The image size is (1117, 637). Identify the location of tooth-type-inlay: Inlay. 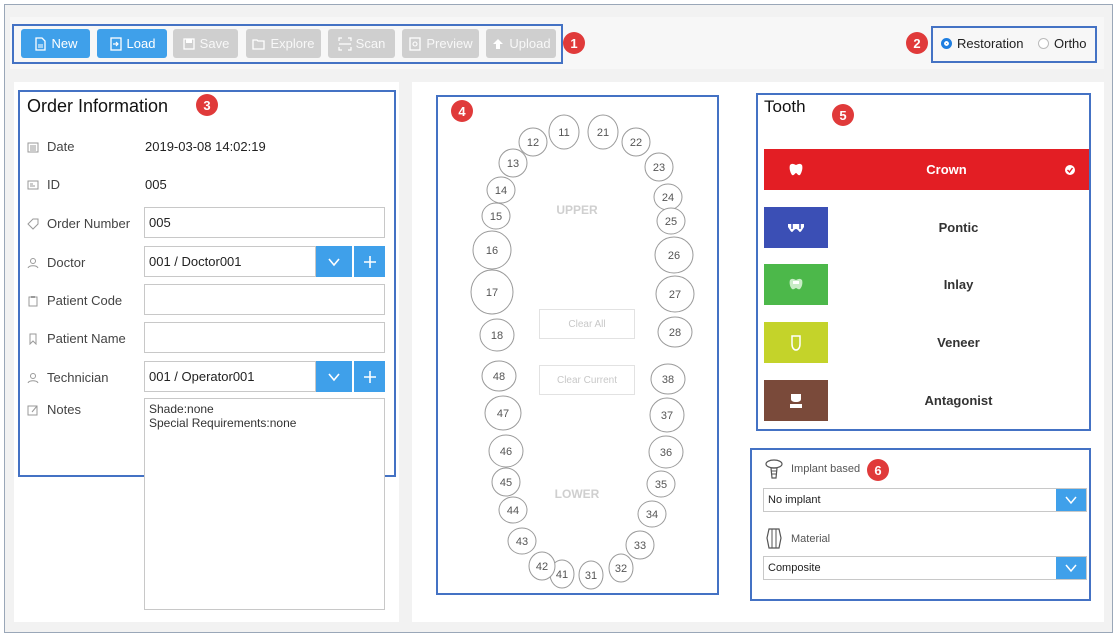
(926, 284).